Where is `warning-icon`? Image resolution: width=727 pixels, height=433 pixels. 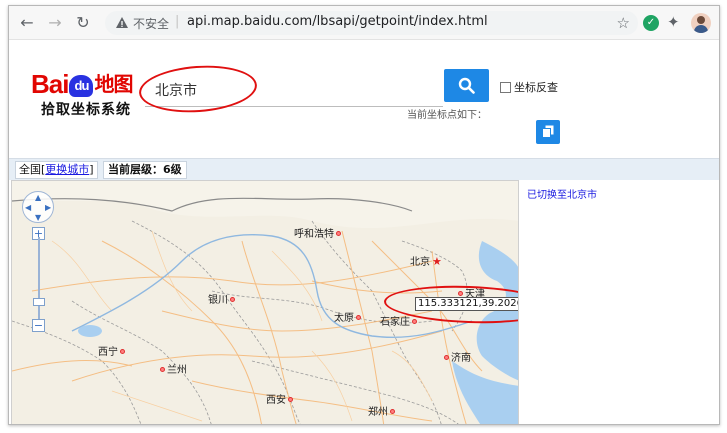
warning-icon is located at coordinates (122, 22).